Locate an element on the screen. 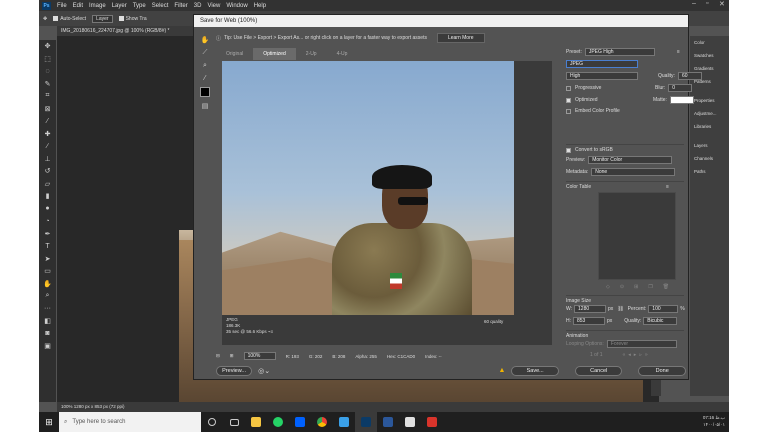 Image resolution: width=768 pixels, height=432 pixels. marquee-icon: ⬚ is located at coordinates (47, 59).